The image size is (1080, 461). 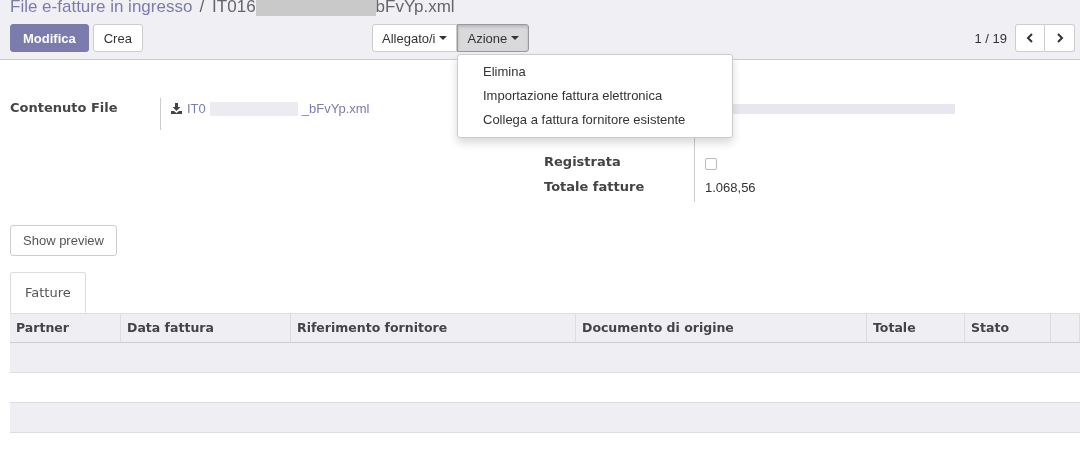 I want to click on field-label: Registrata, so click(x=583, y=162).